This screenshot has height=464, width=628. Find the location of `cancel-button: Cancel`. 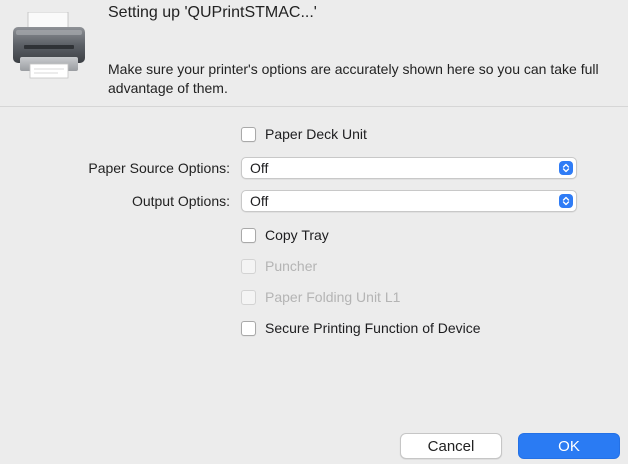

cancel-button: Cancel is located at coordinates (451, 446).